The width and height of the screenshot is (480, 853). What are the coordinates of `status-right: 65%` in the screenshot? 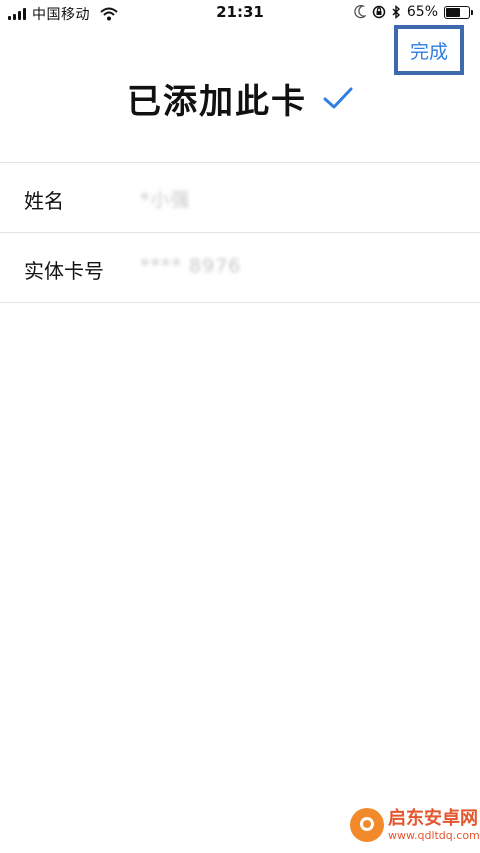 It's located at (413, 12).